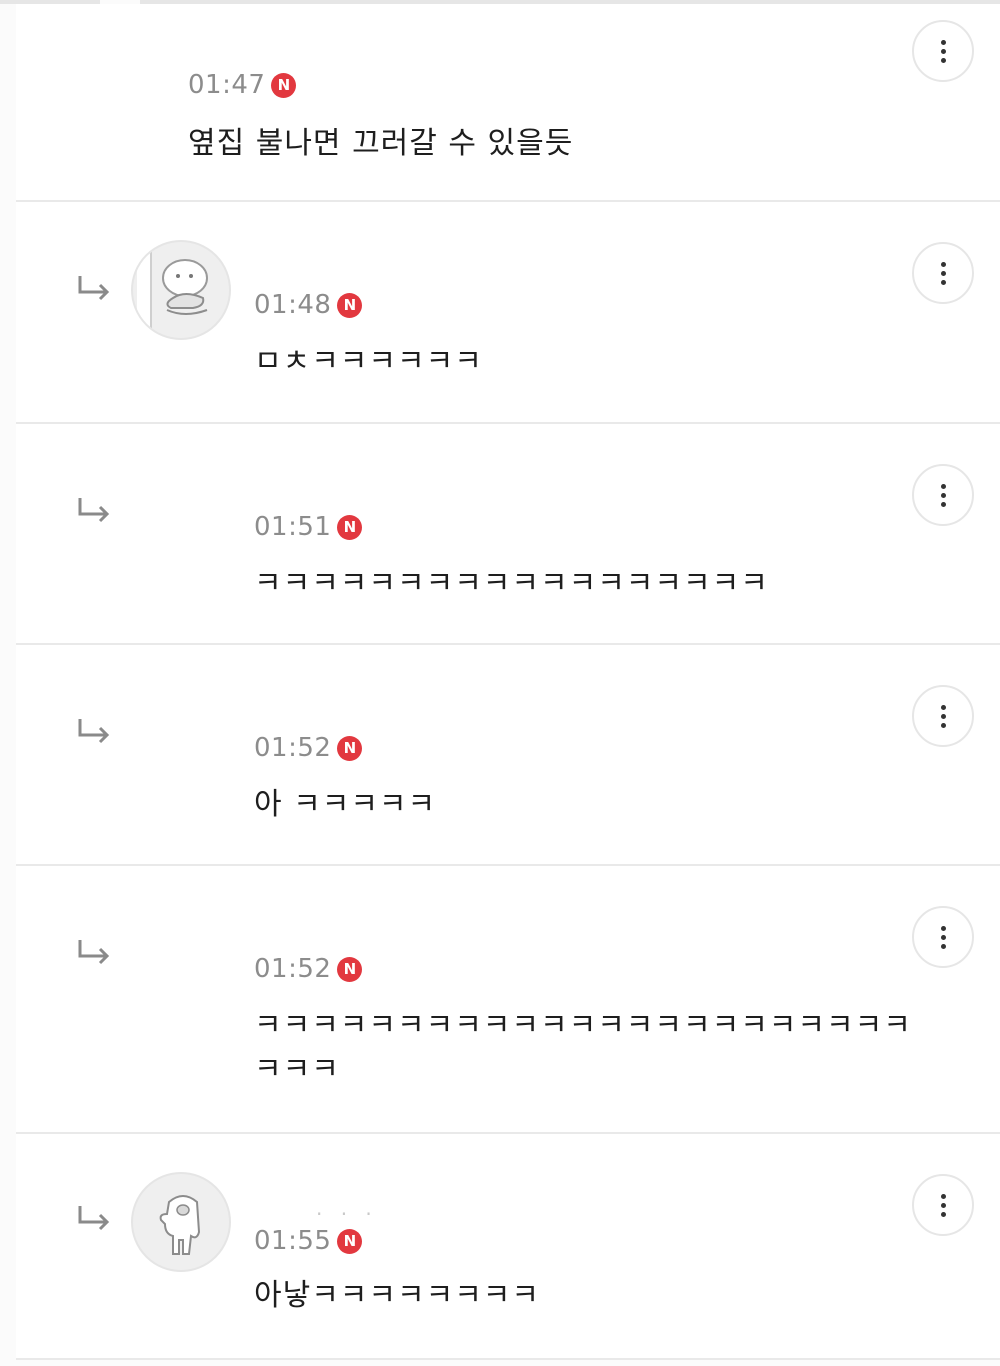 This screenshot has width=1000, height=1366. What do you see at coordinates (368, 361) in the screenshot?
I see `comment-text: ㅁㅊㅋㅋㅋㅋㅋㅋ` at bounding box center [368, 361].